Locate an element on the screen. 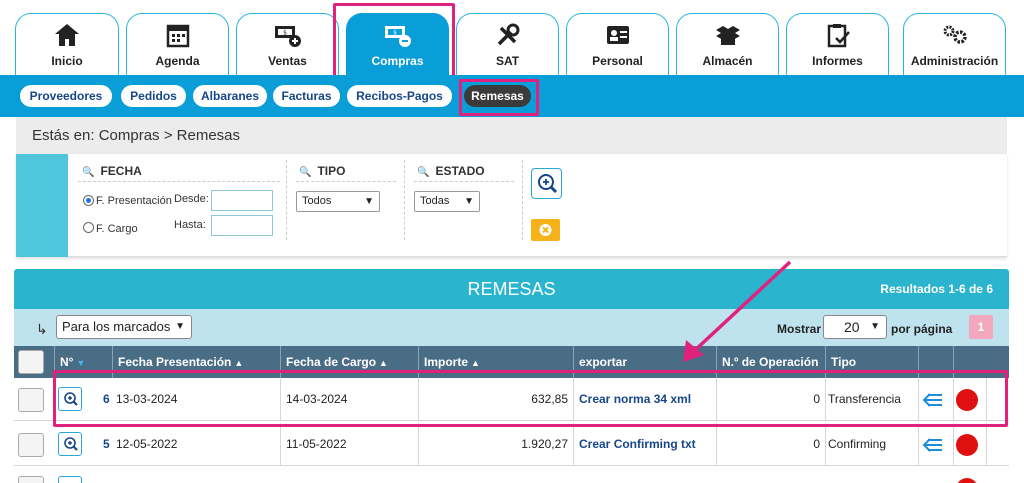 This screenshot has width=1024, height=483. tipo-select: Todos ▼ is located at coordinates (338, 201).